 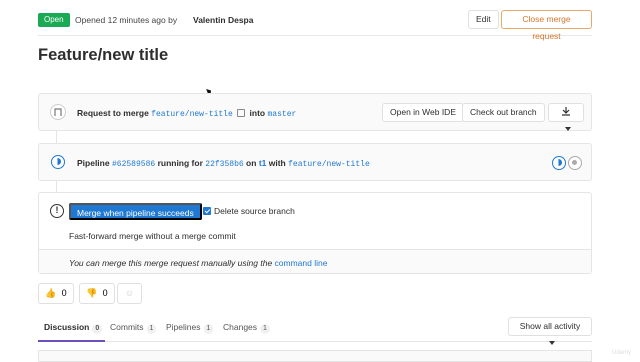 I want to click on tab-discussion-label: Discussion, so click(x=67, y=327).